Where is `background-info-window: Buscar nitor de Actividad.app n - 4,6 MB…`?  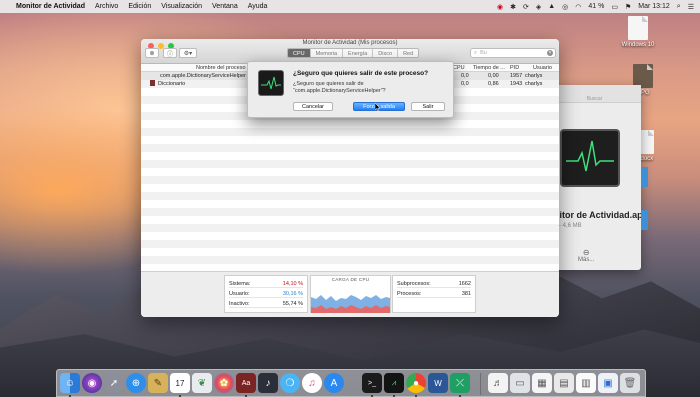
background-info-window: Buscar nitor de Actividad.app n - 4,6 MB… is located at coordinates (598, 177).